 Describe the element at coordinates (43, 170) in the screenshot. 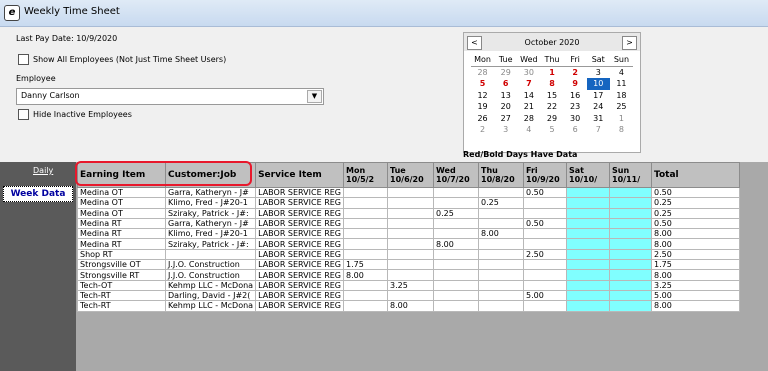

I see `daily-tab: Daily` at that location.